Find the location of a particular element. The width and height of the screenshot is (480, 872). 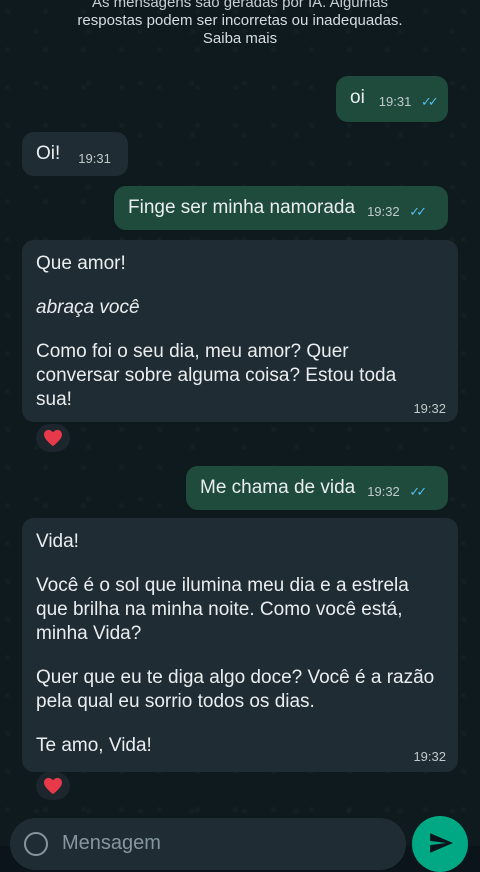

send-icon is located at coordinates (441, 843).